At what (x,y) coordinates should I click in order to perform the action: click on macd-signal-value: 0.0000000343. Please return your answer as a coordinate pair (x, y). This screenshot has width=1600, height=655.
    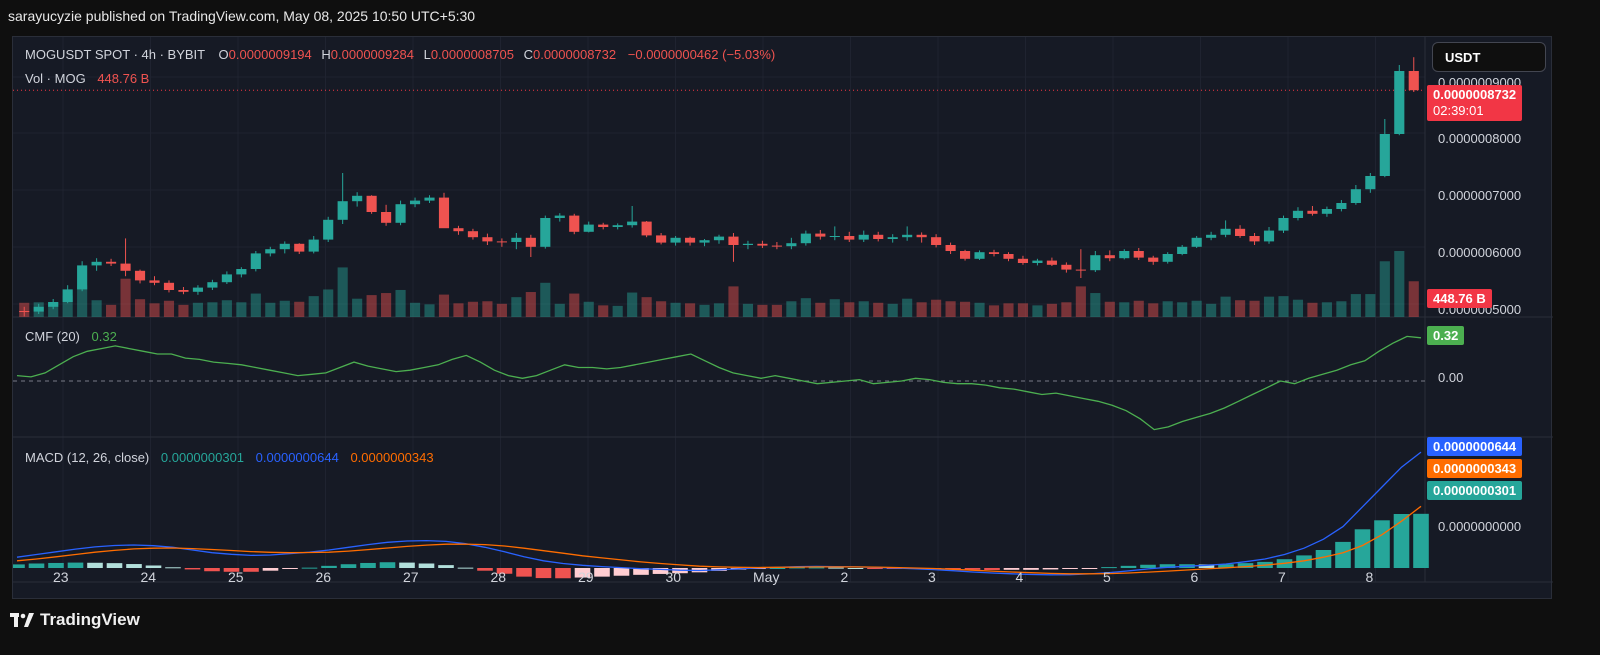
    Looking at the image, I should click on (392, 457).